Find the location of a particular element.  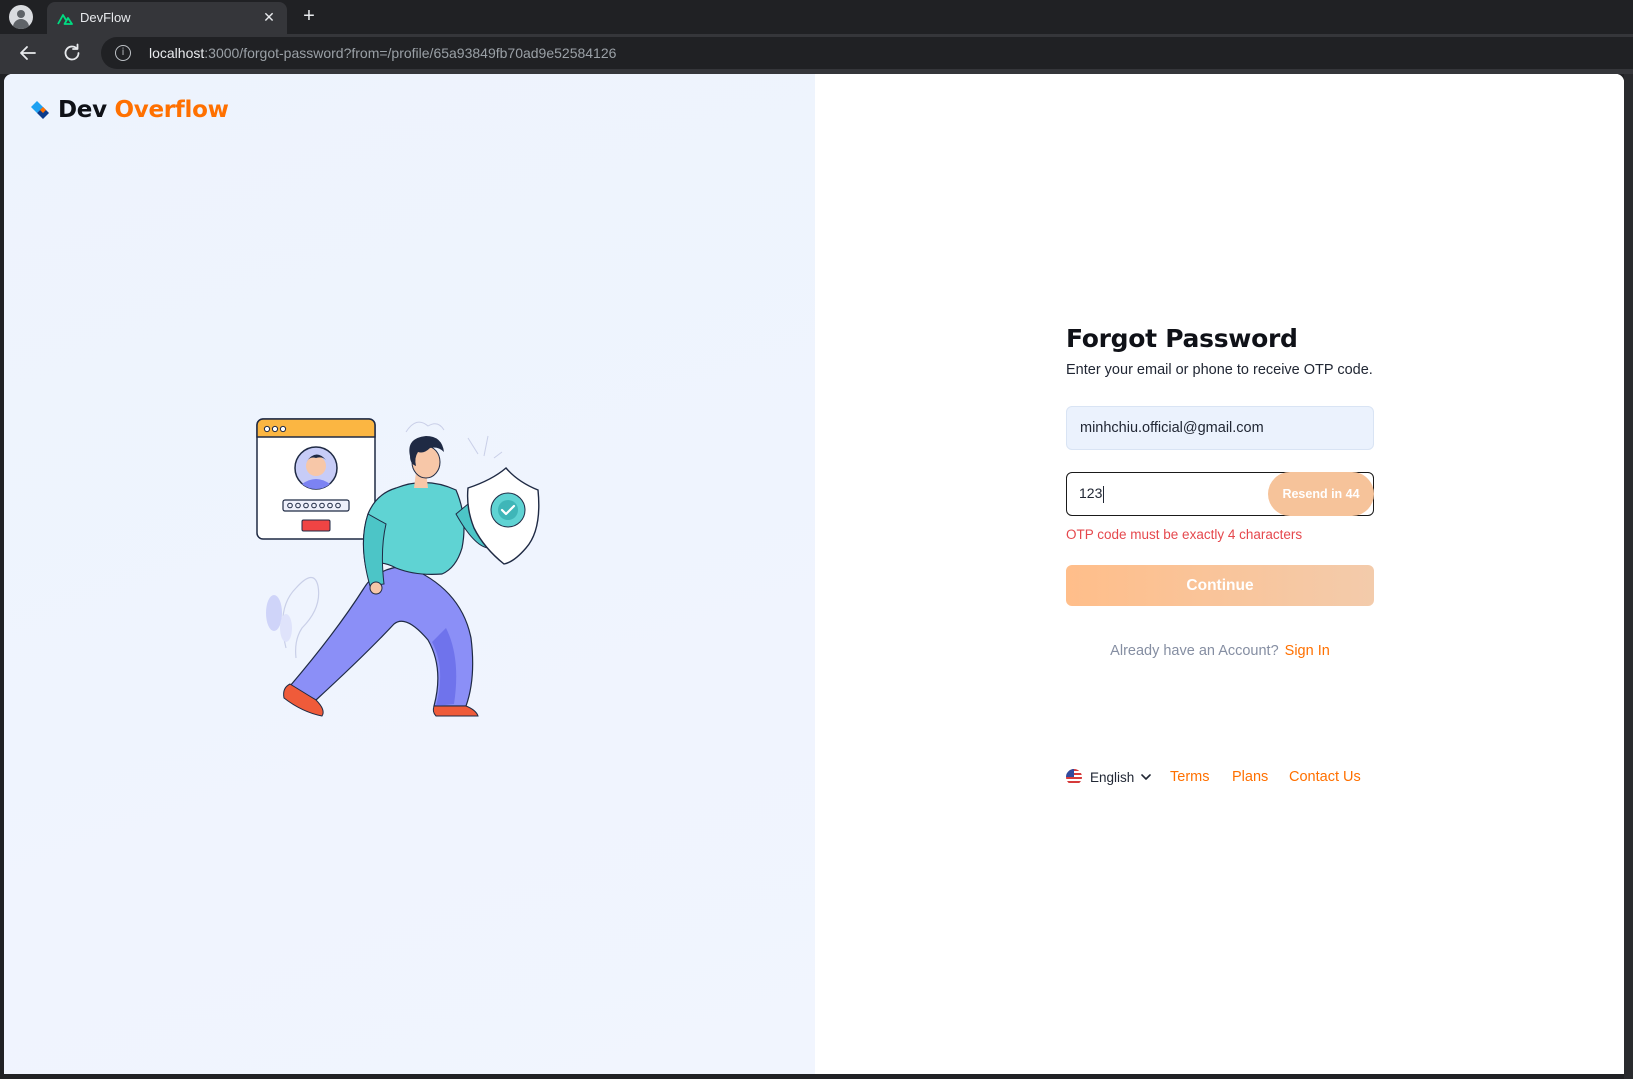

language-selector: English is located at coordinates (1109, 777).